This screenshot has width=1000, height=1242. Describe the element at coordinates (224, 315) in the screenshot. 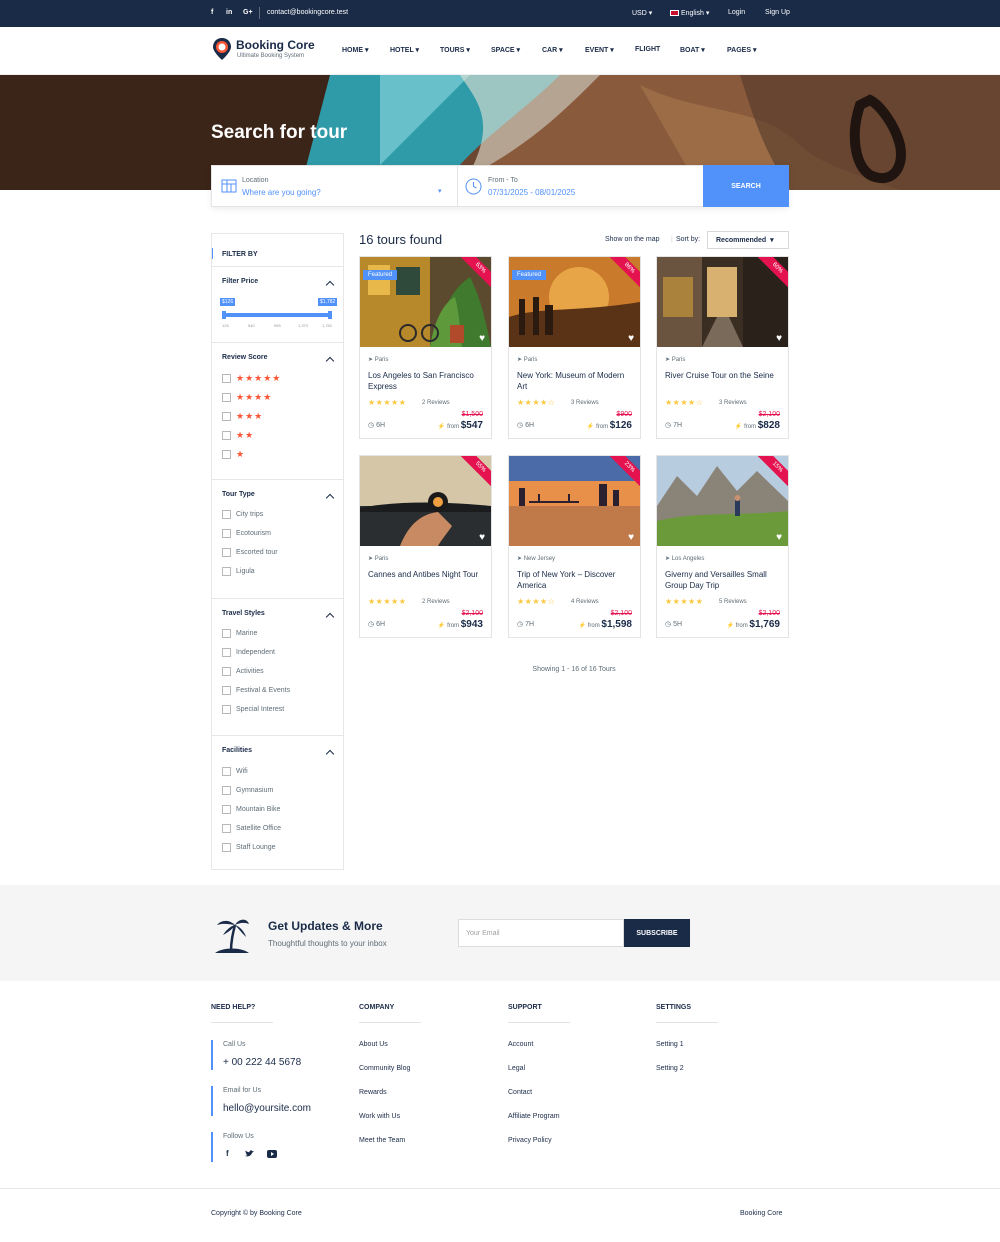

I see `price-min-handle` at that location.